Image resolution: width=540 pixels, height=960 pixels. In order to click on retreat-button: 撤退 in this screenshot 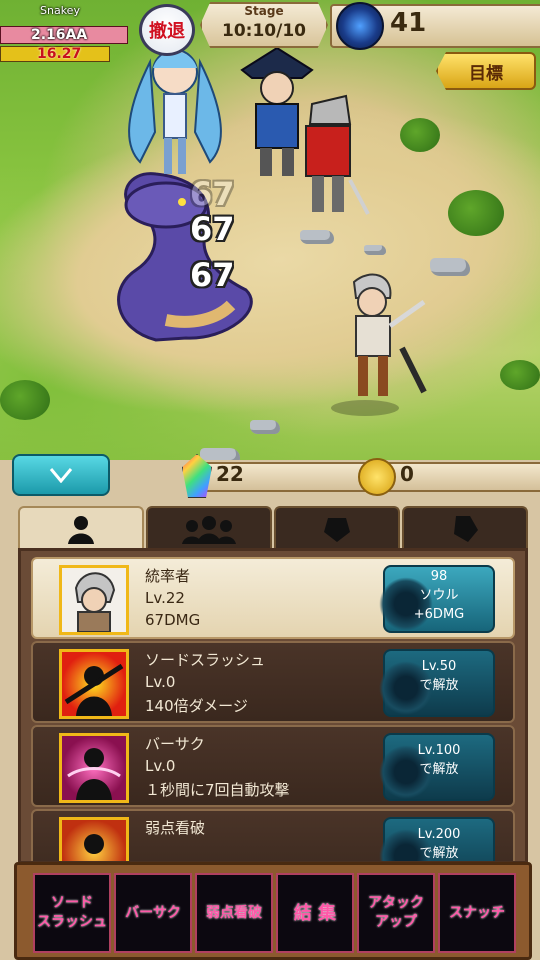, I will do `click(167, 30)`.